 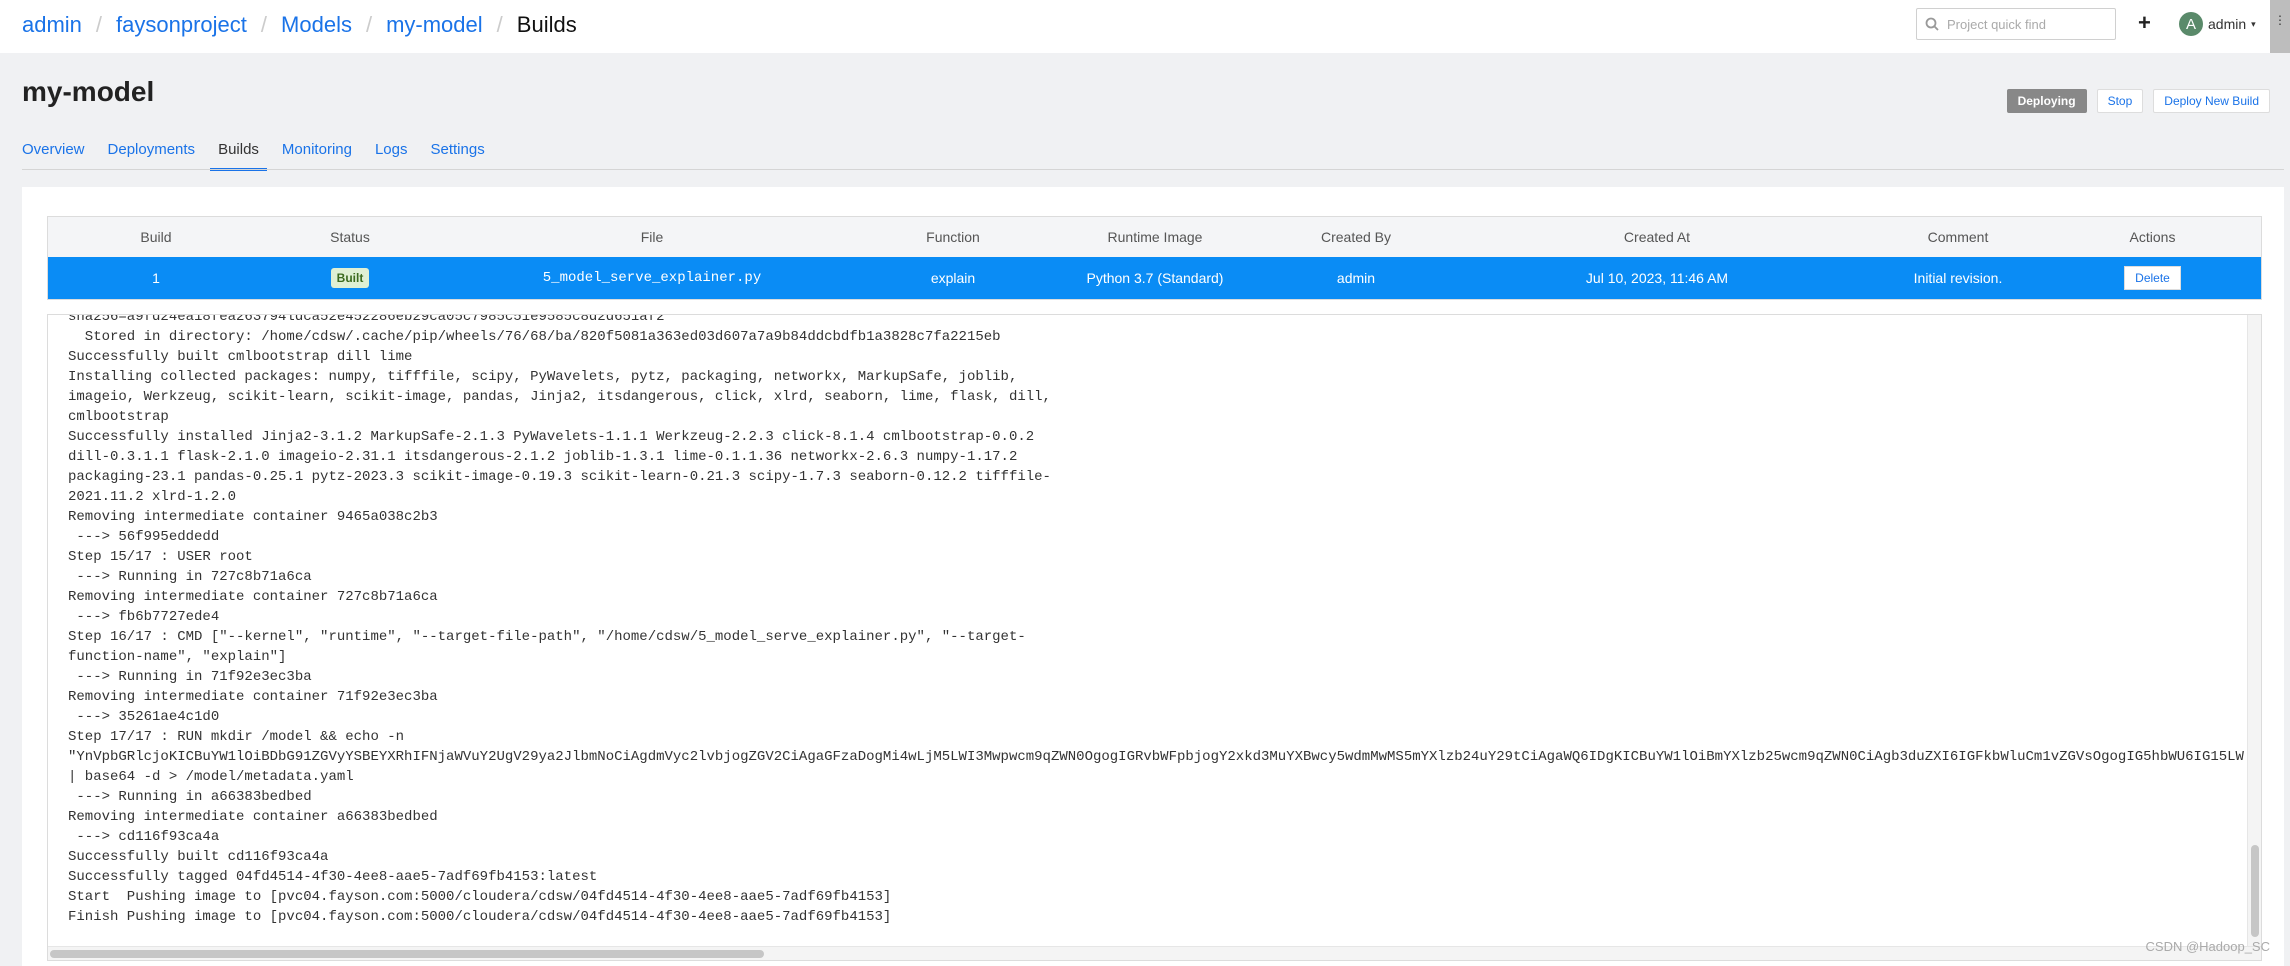 I want to click on file-name: 5_model_serve_explainer.py, so click(x=652, y=278).